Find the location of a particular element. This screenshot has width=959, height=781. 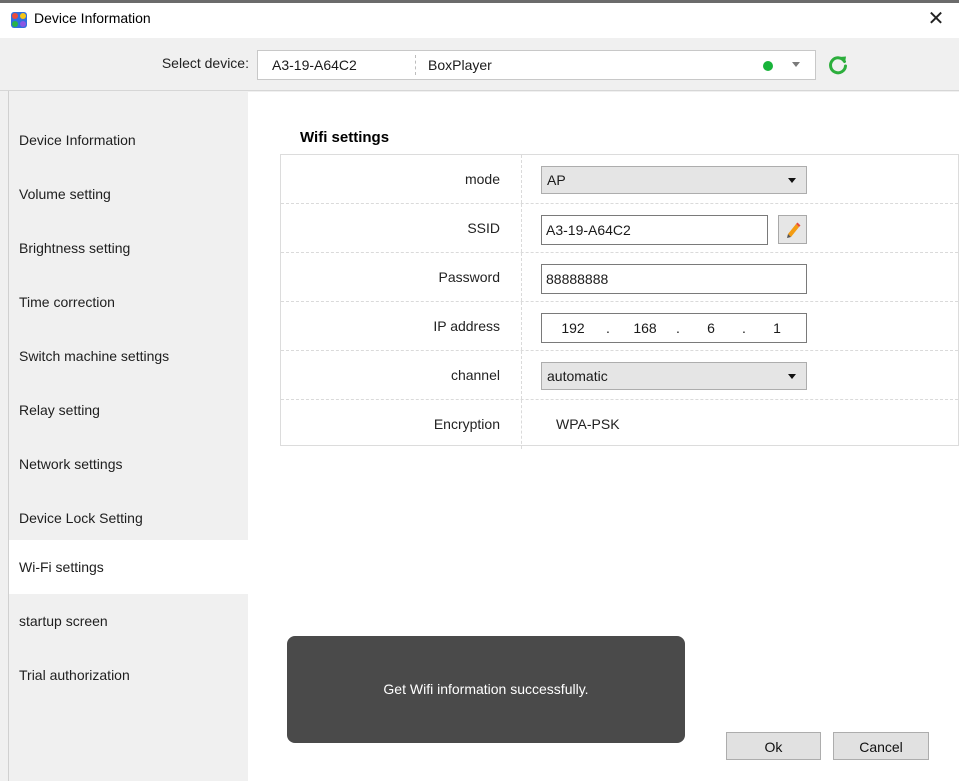

ip-octet-4: 1 is located at coordinates (777, 328).